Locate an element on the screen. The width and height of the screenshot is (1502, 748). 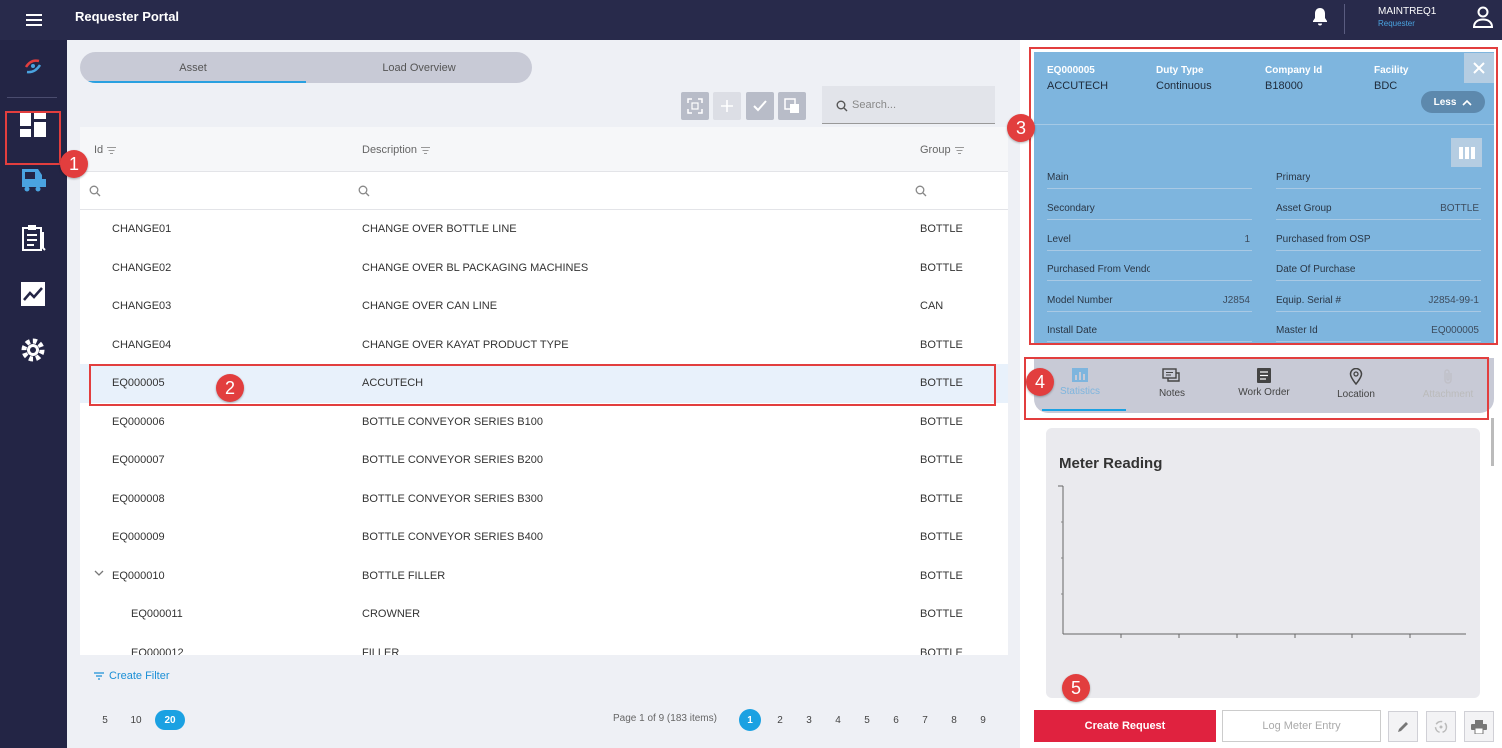
cell-id: EQ000006 is located at coordinates (138, 421).